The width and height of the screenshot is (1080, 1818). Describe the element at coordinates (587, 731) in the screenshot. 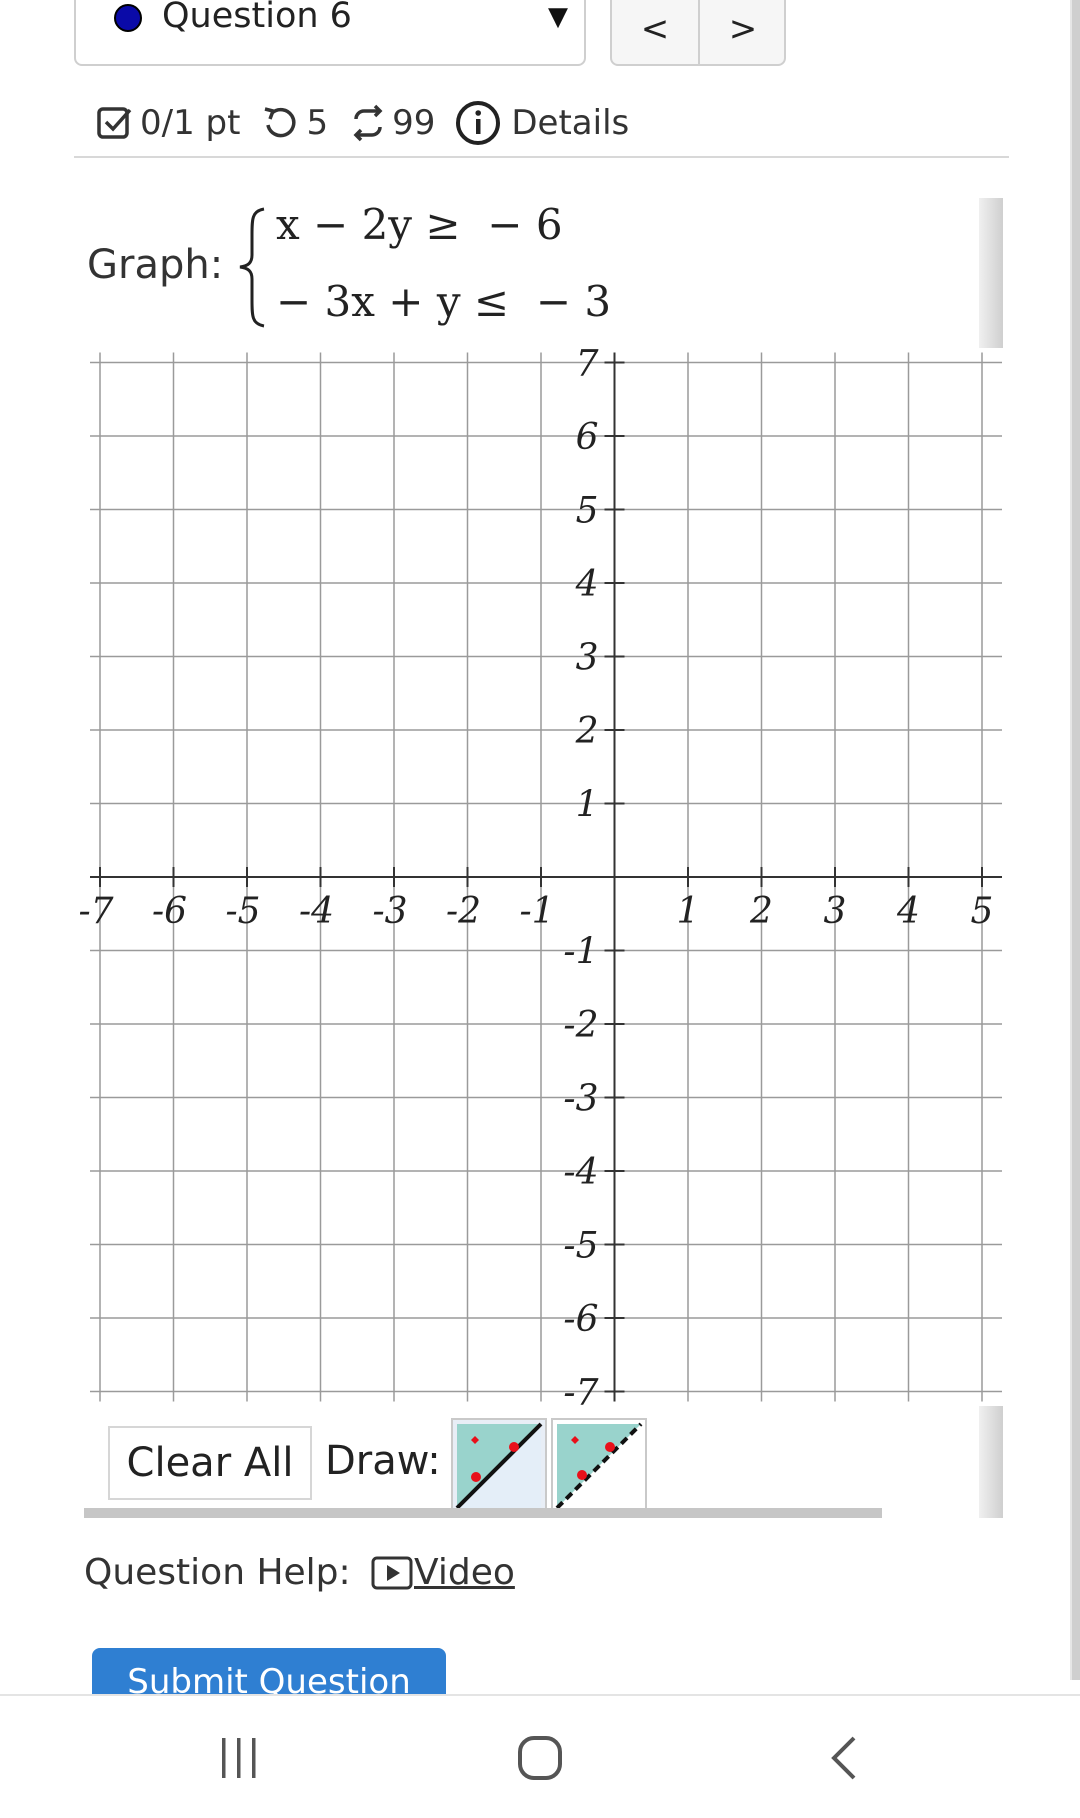

I see `y-tick-label: 2` at that location.